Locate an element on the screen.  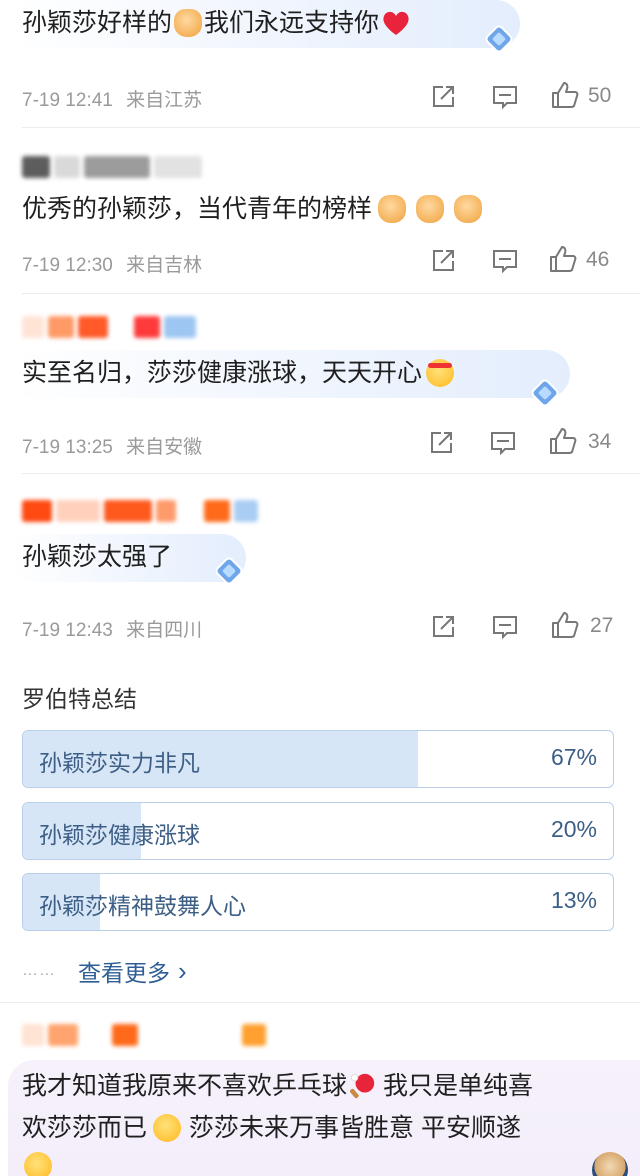
poll-option-label: 孙颖莎精神鼓舞人心 is located at coordinates (142, 906).